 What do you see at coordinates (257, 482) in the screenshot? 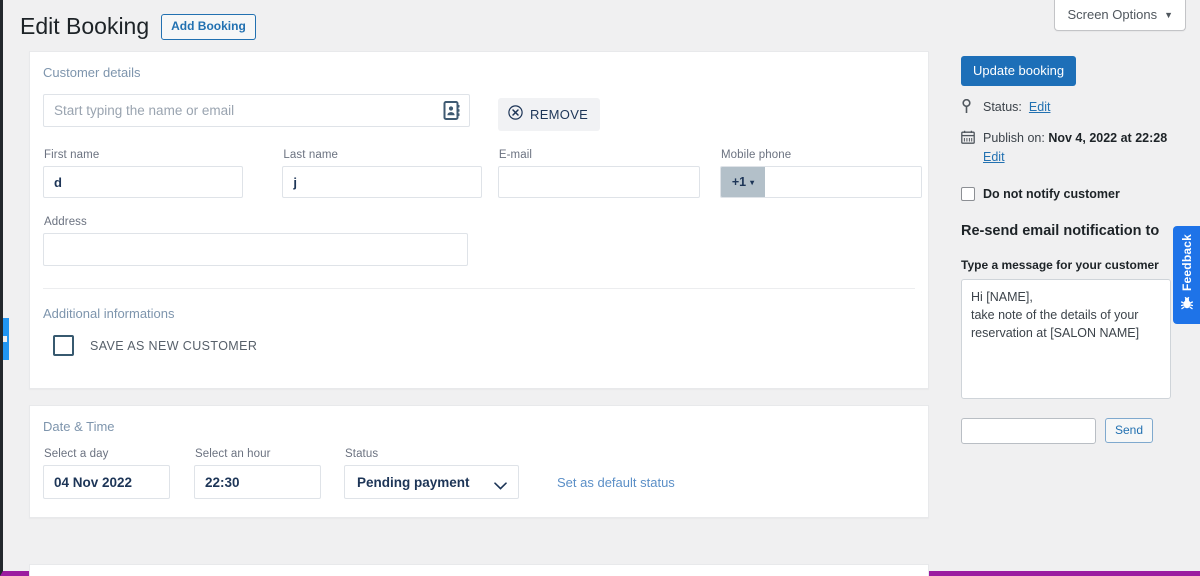
I see `select-hour-input: 22:30` at bounding box center [257, 482].